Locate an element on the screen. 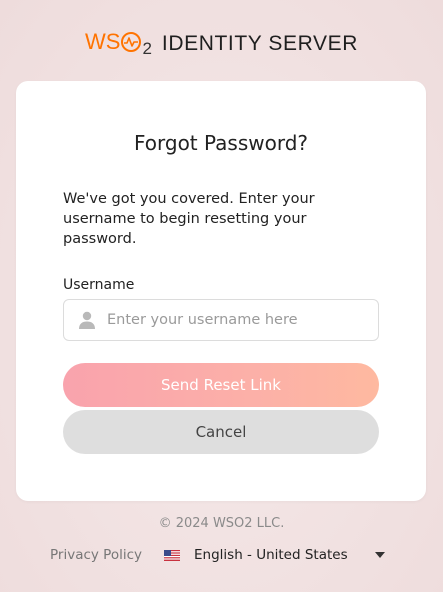 The image size is (443, 592). logo-brand-sub: 2 is located at coordinates (147, 48).